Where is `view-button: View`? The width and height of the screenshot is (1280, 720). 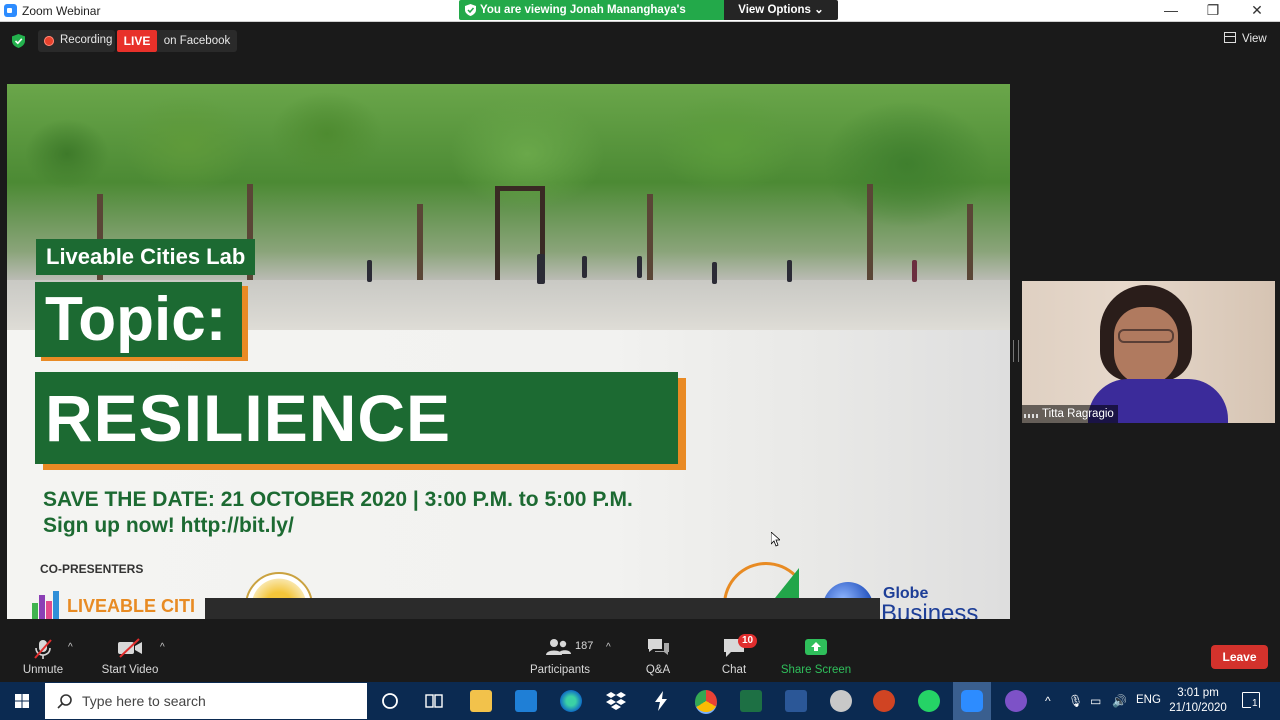 view-button: View is located at coordinates (1245, 38).